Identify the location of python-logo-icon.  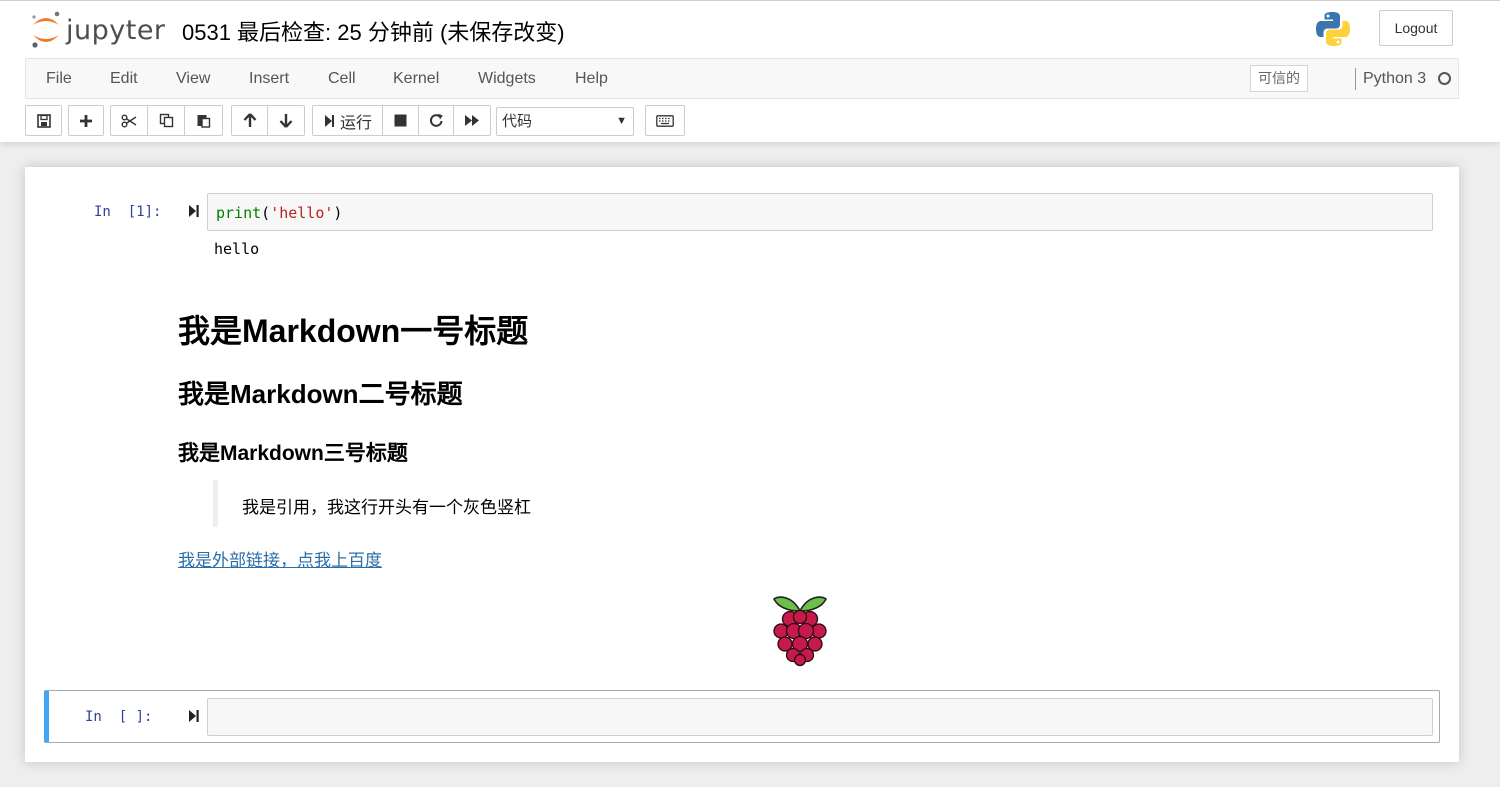
(1333, 29).